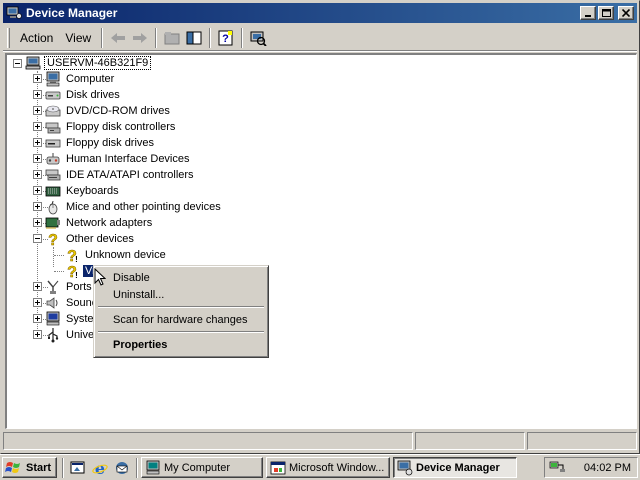 The image size is (640, 480). What do you see at coordinates (79, 287) in the screenshot?
I see `category-label: Ports` at bounding box center [79, 287].